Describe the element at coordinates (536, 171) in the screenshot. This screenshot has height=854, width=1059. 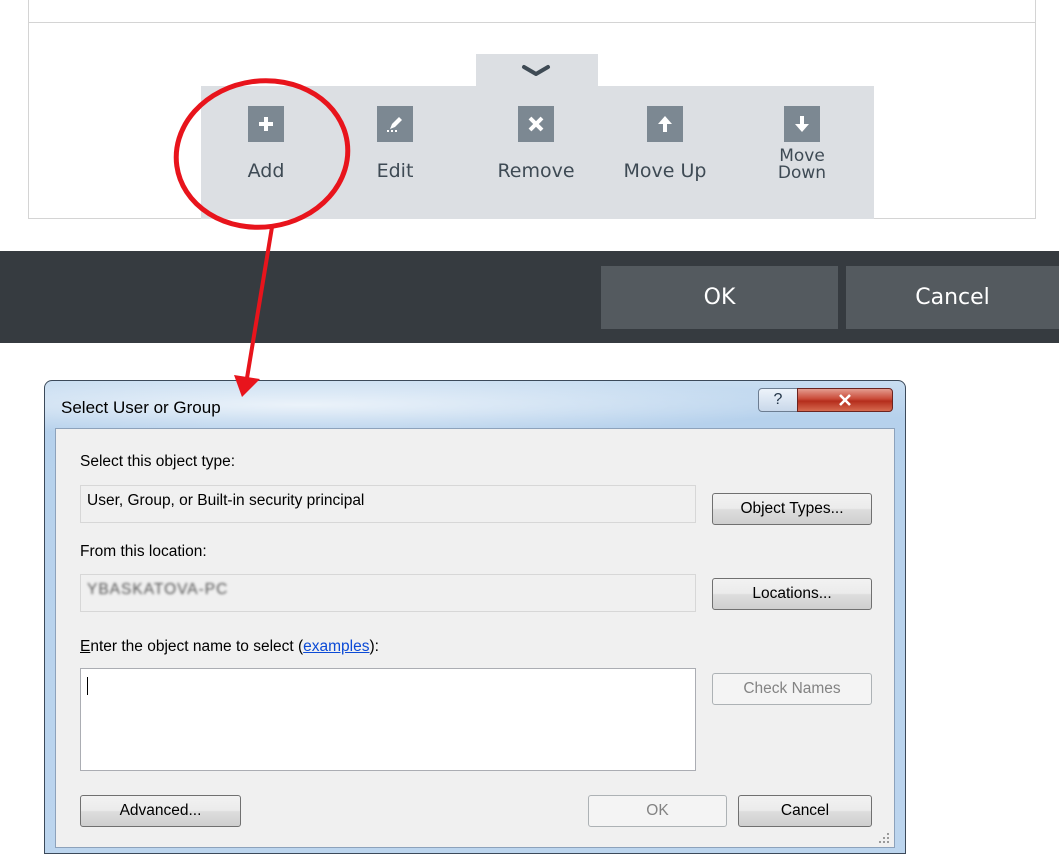
I see `remove-label: Remove` at that location.